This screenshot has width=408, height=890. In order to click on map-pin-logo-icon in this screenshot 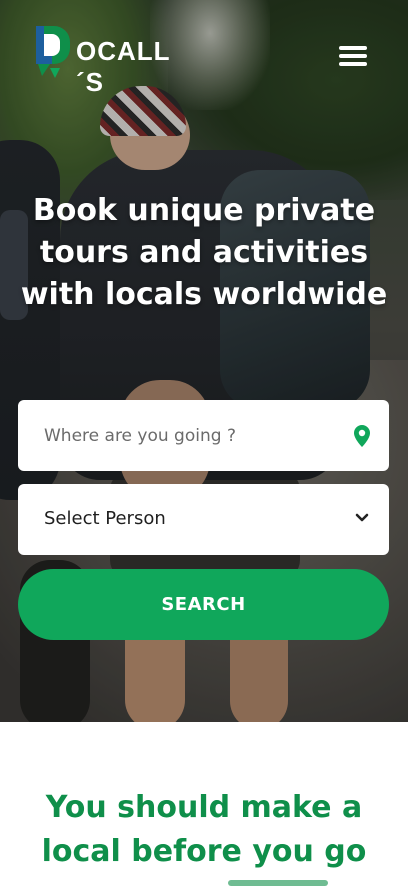, I will do `click(53, 52)`.